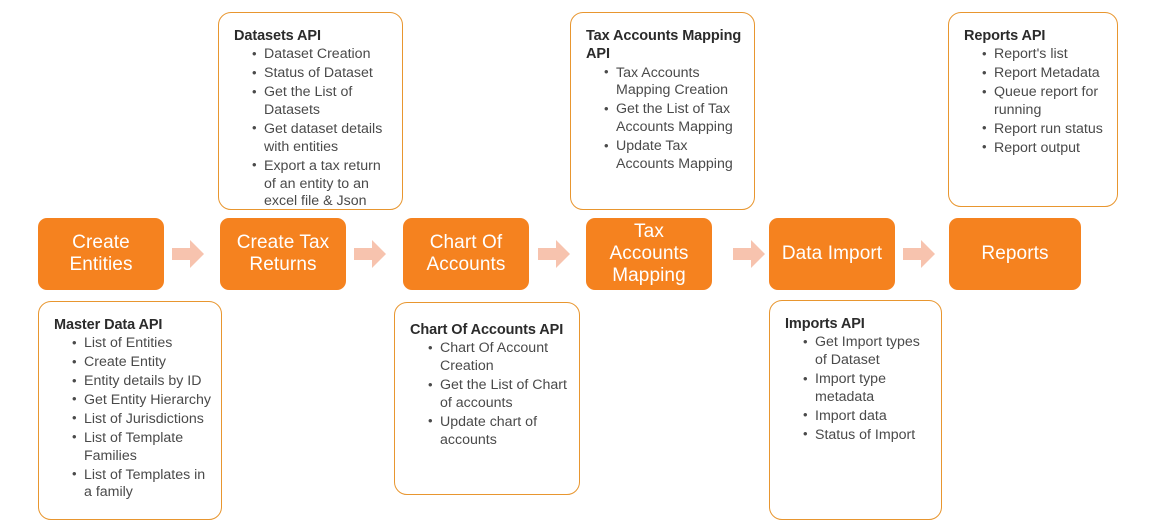 This screenshot has width=1154, height=532. I want to click on process-step-tax-accounts-mapping: Tax Accounts Mapping, so click(649, 254).